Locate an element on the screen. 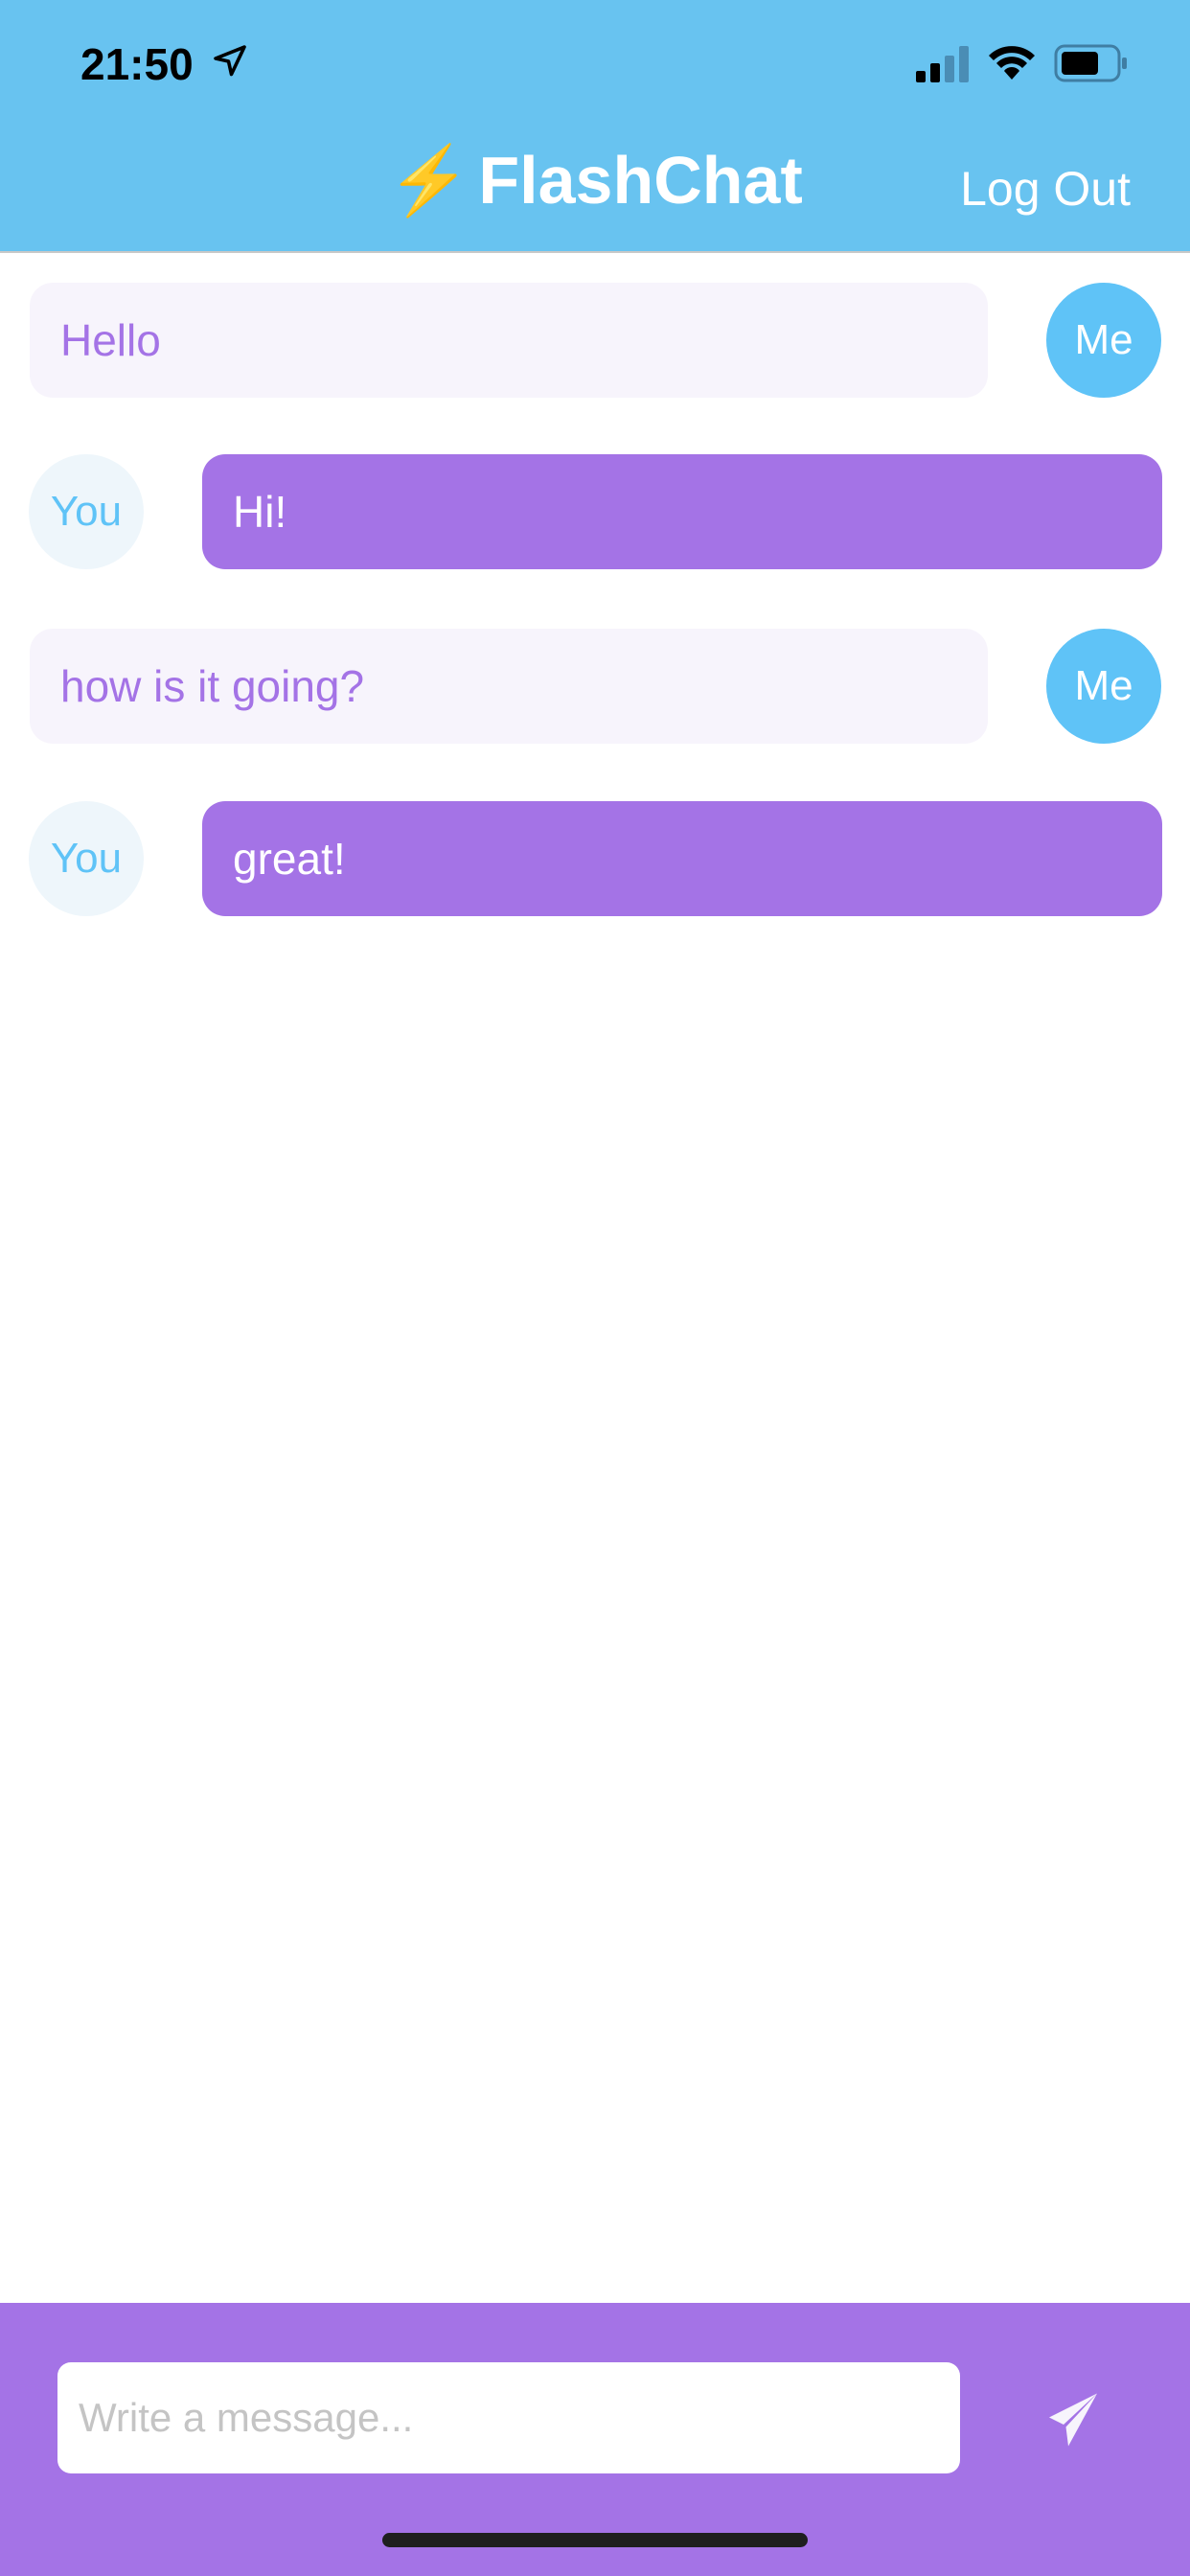 The height and width of the screenshot is (2576, 1190). lightning-bolt-icon: ⚡ is located at coordinates (429, 181).